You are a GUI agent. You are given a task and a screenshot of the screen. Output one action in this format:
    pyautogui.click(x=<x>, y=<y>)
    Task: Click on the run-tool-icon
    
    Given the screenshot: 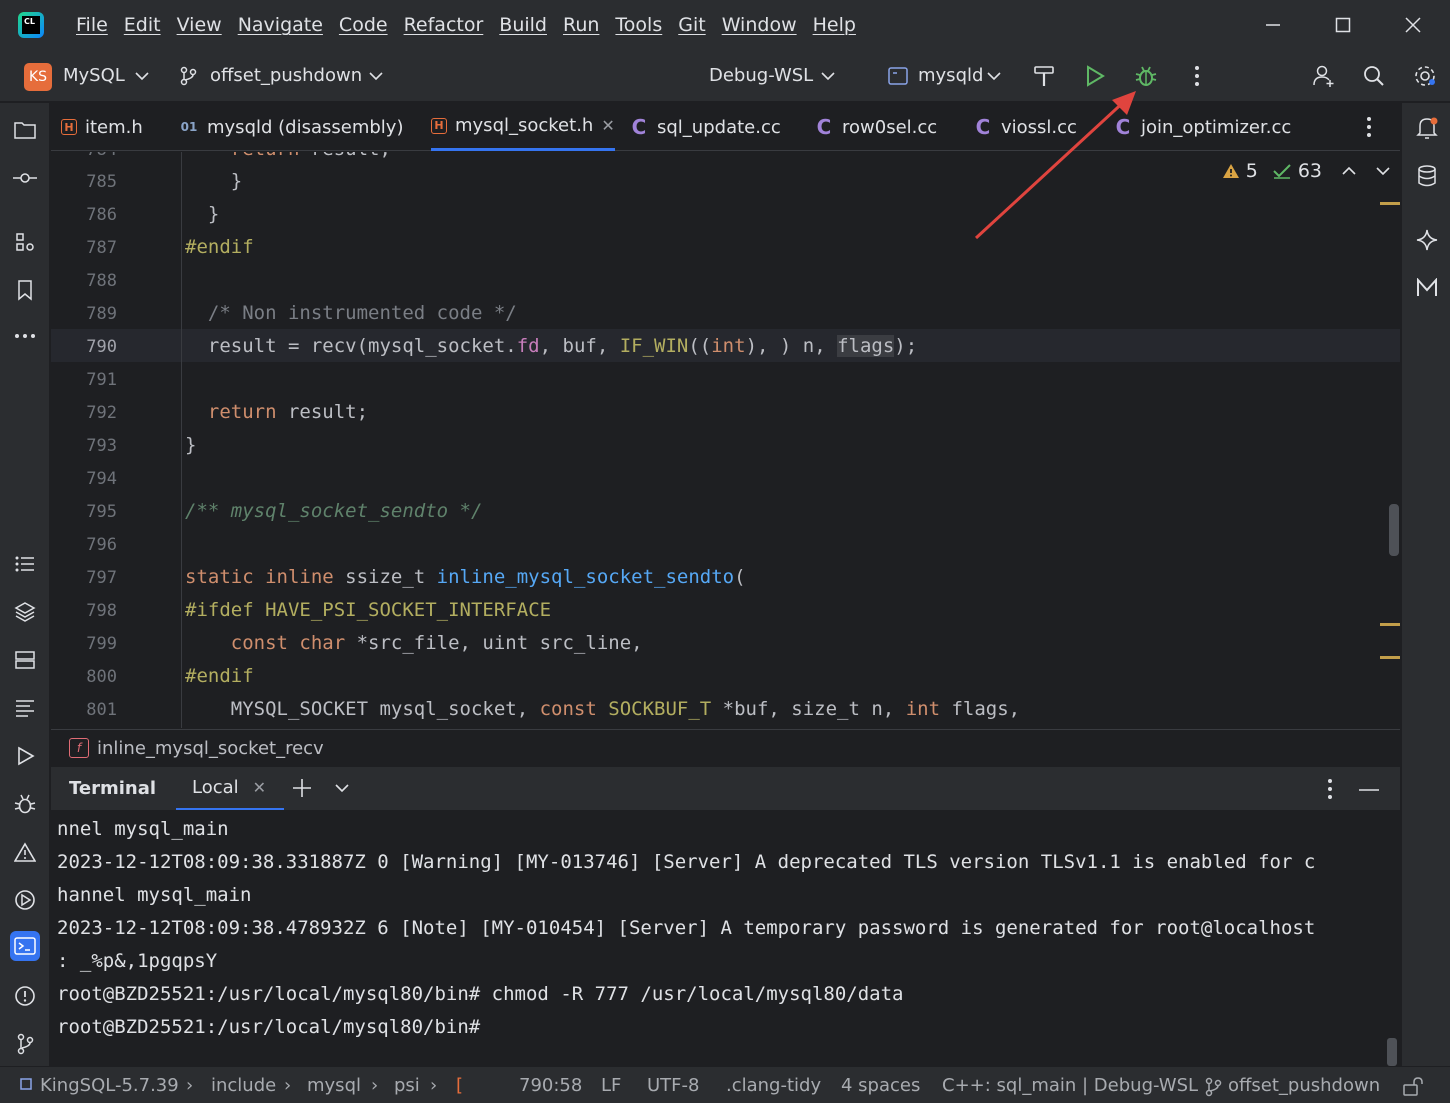 What is the action you would take?
    pyautogui.click(x=25, y=756)
    